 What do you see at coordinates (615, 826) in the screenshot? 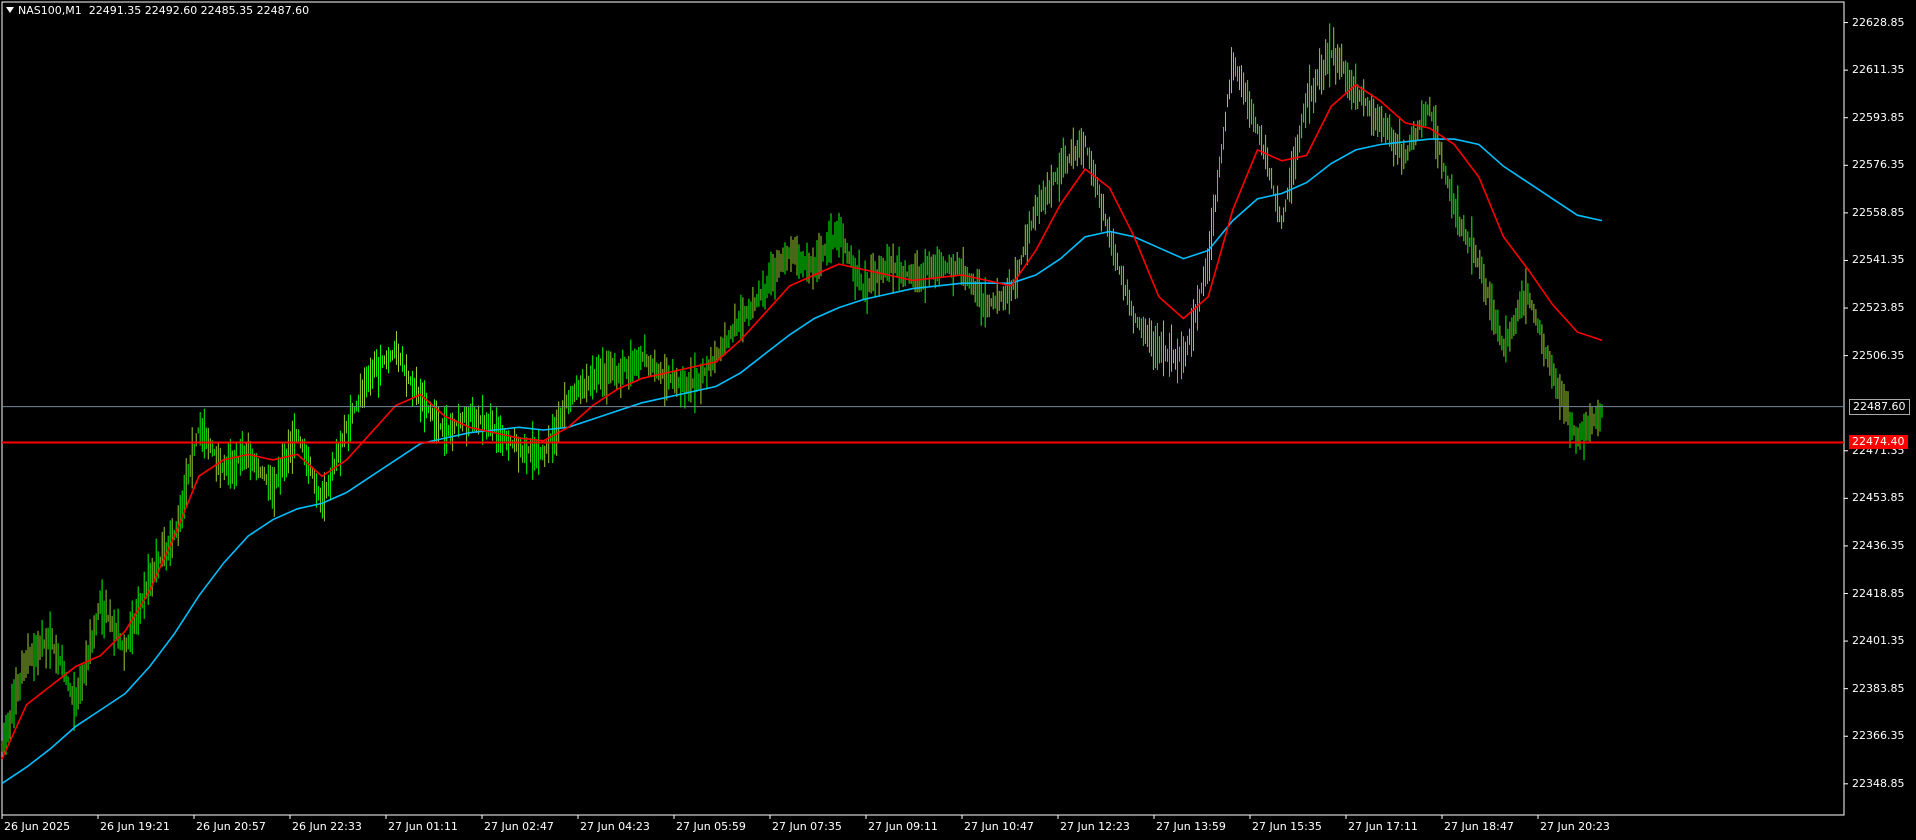
I see `time-axis-label: 27 Jun 04:23` at bounding box center [615, 826].